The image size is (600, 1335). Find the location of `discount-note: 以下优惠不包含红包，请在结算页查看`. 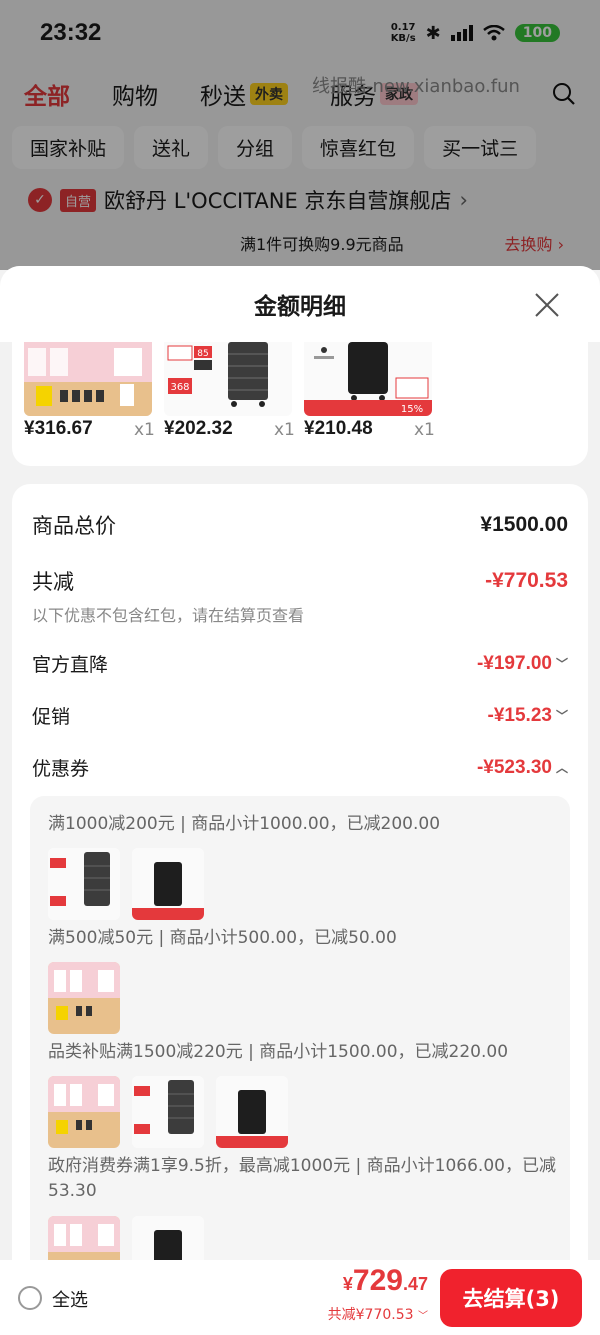

discount-note: 以下优惠不包含红包，请在结算页查看 is located at coordinates (168, 615).